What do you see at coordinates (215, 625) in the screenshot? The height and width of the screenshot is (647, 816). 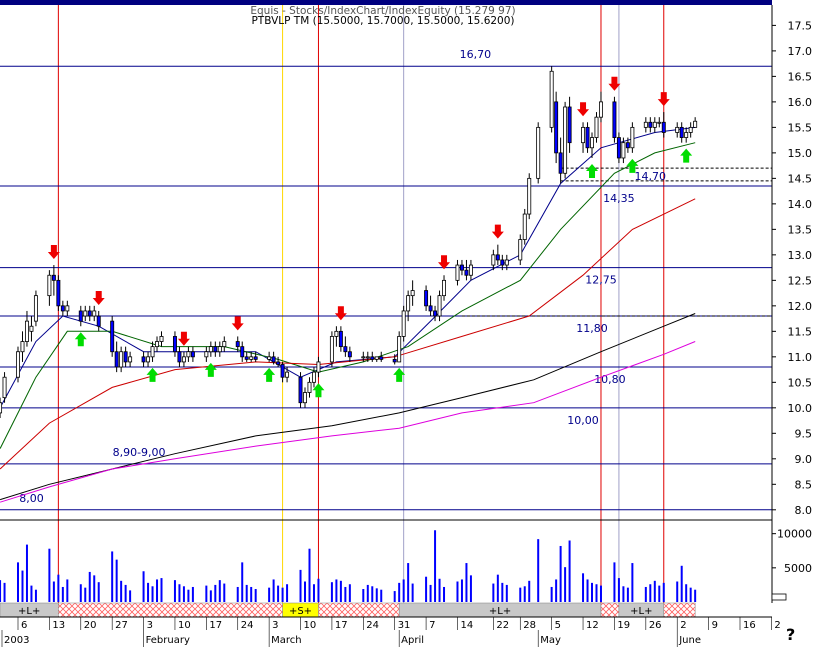 I see `date-tick-label: 17` at bounding box center [215, 625].